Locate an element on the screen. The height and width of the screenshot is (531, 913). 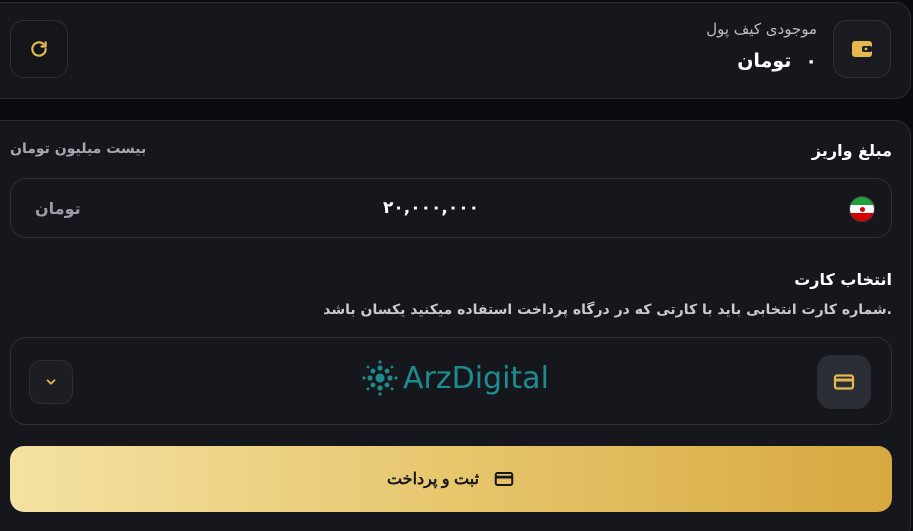
deposit-amount-hint: بیست میلیون تومان is located at coordinates (78, 149).